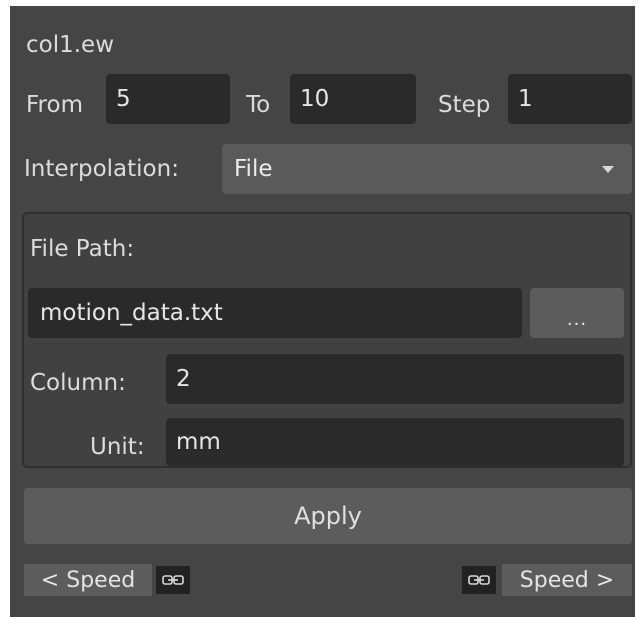 This screenshot has height=617, width=638. Describe the element at coordinates (567, 580) in the screenshot. I see `speed-increase-button: Speed >` at that location.